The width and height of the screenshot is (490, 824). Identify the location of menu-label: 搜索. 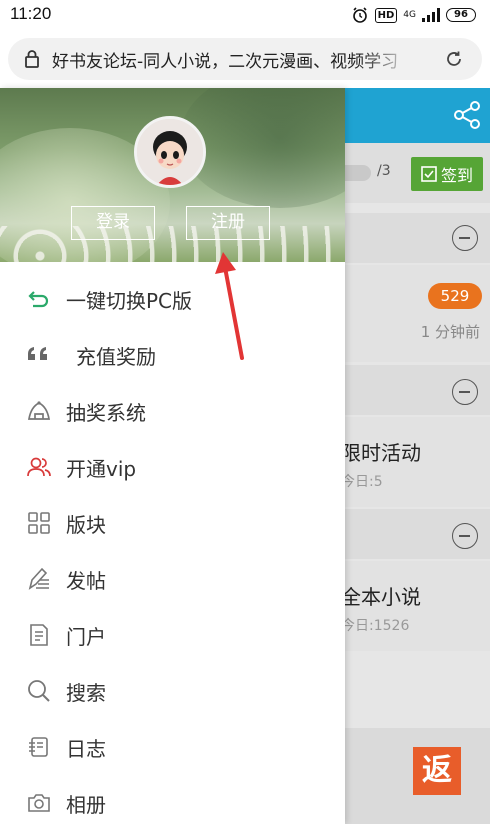
(86, 693).